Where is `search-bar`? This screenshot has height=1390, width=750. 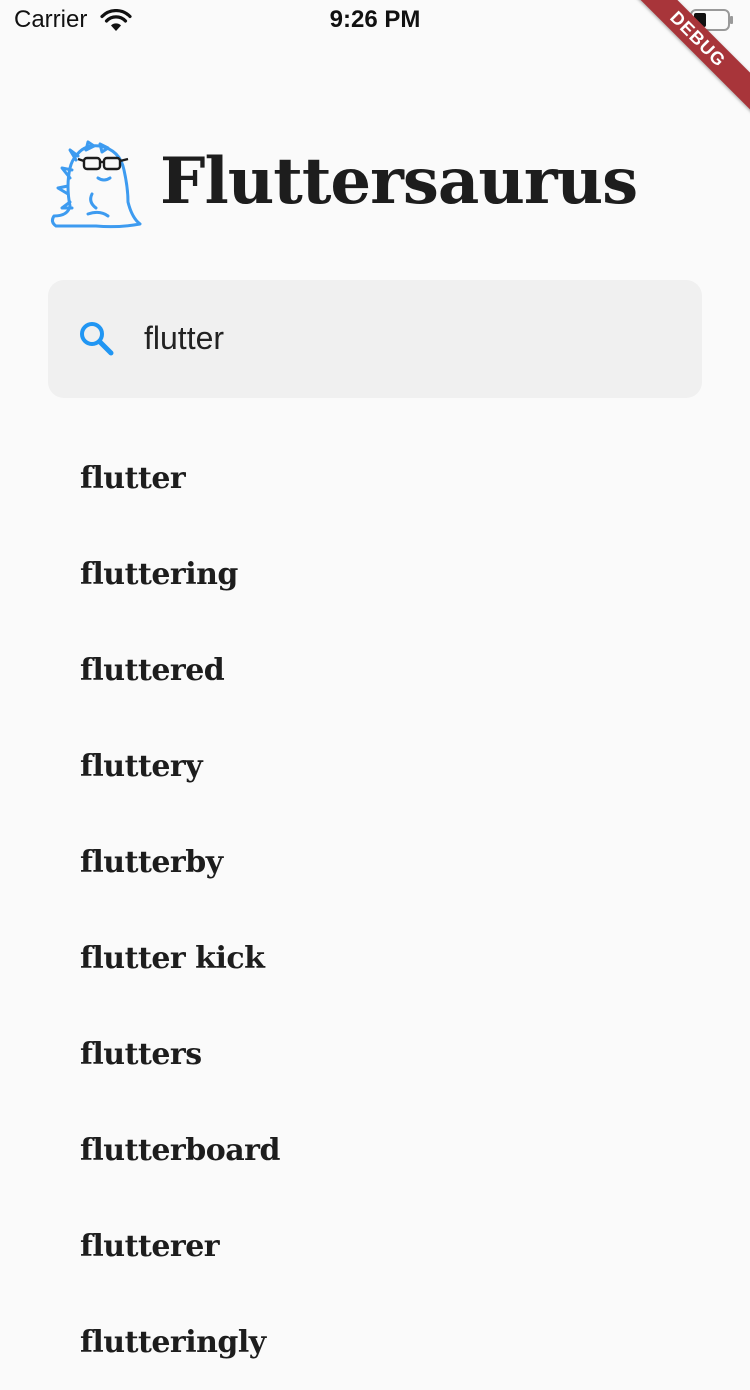 search-bar is located at coordinates (375, 339).